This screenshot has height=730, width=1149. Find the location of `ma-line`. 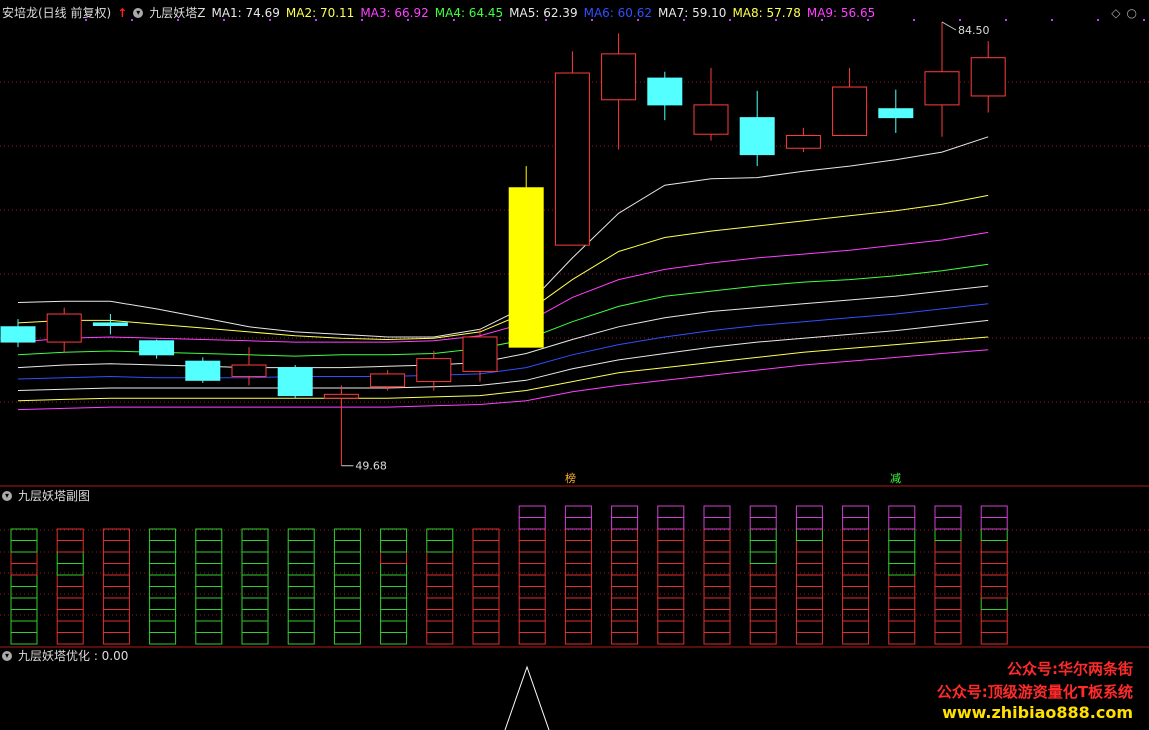

ma-line is located at coordinates (503, 355).